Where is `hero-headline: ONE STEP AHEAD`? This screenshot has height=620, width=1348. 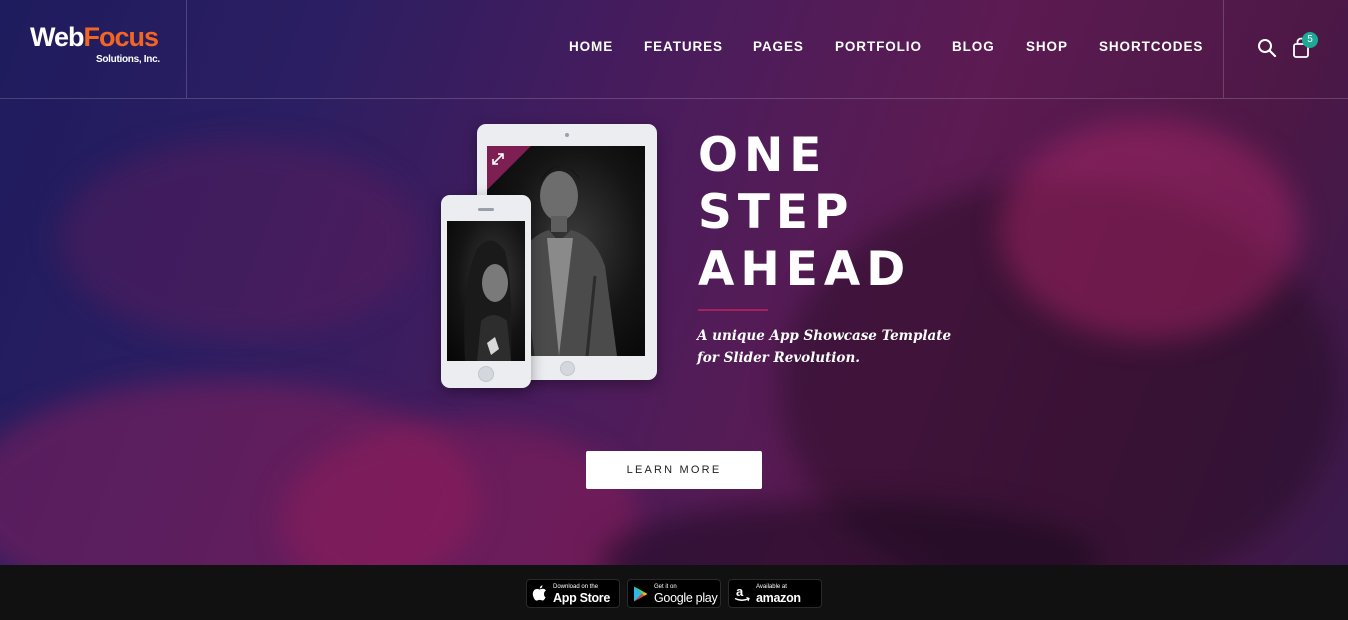 hero-headline: ONE STEP AHEAD is located at coordinates (804, 212).